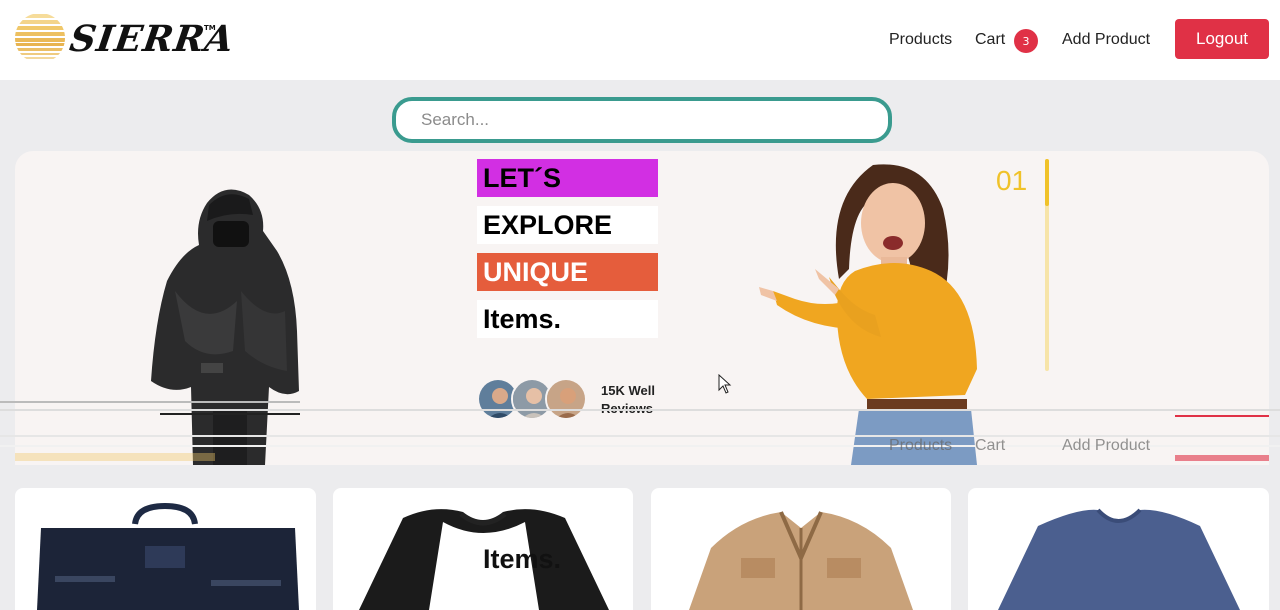 The image size is (1280, 610). I want to click on black-bag-icon, so click(168, 556).